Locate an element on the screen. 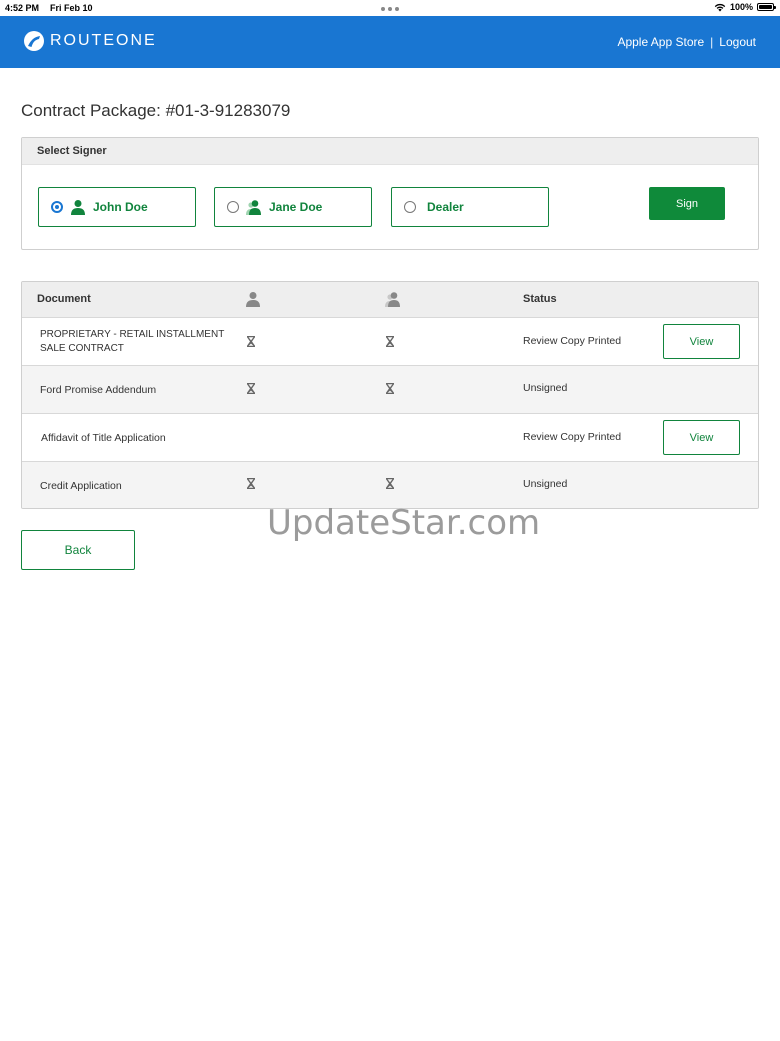 The width and height of the screenshot is (780, 1041). co-buyer-column-icon is located at coordinates (392, 299).